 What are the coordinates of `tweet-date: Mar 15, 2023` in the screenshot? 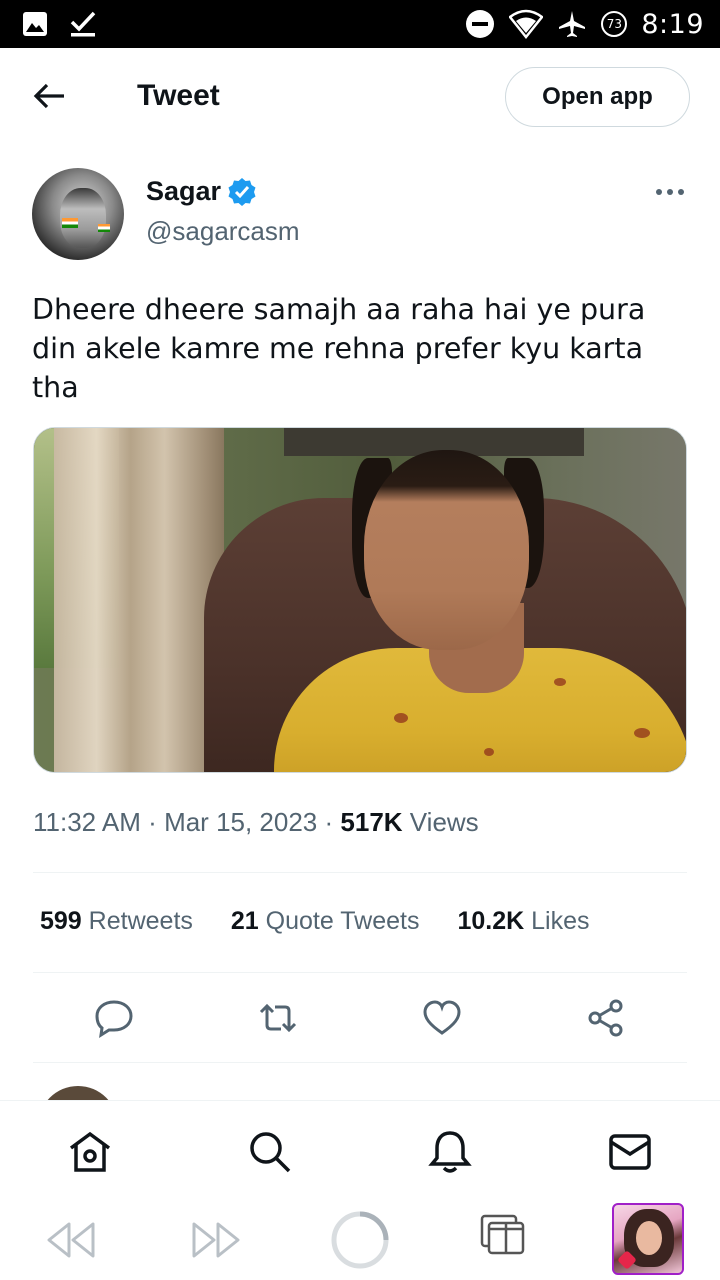 It's located at (241, 822).